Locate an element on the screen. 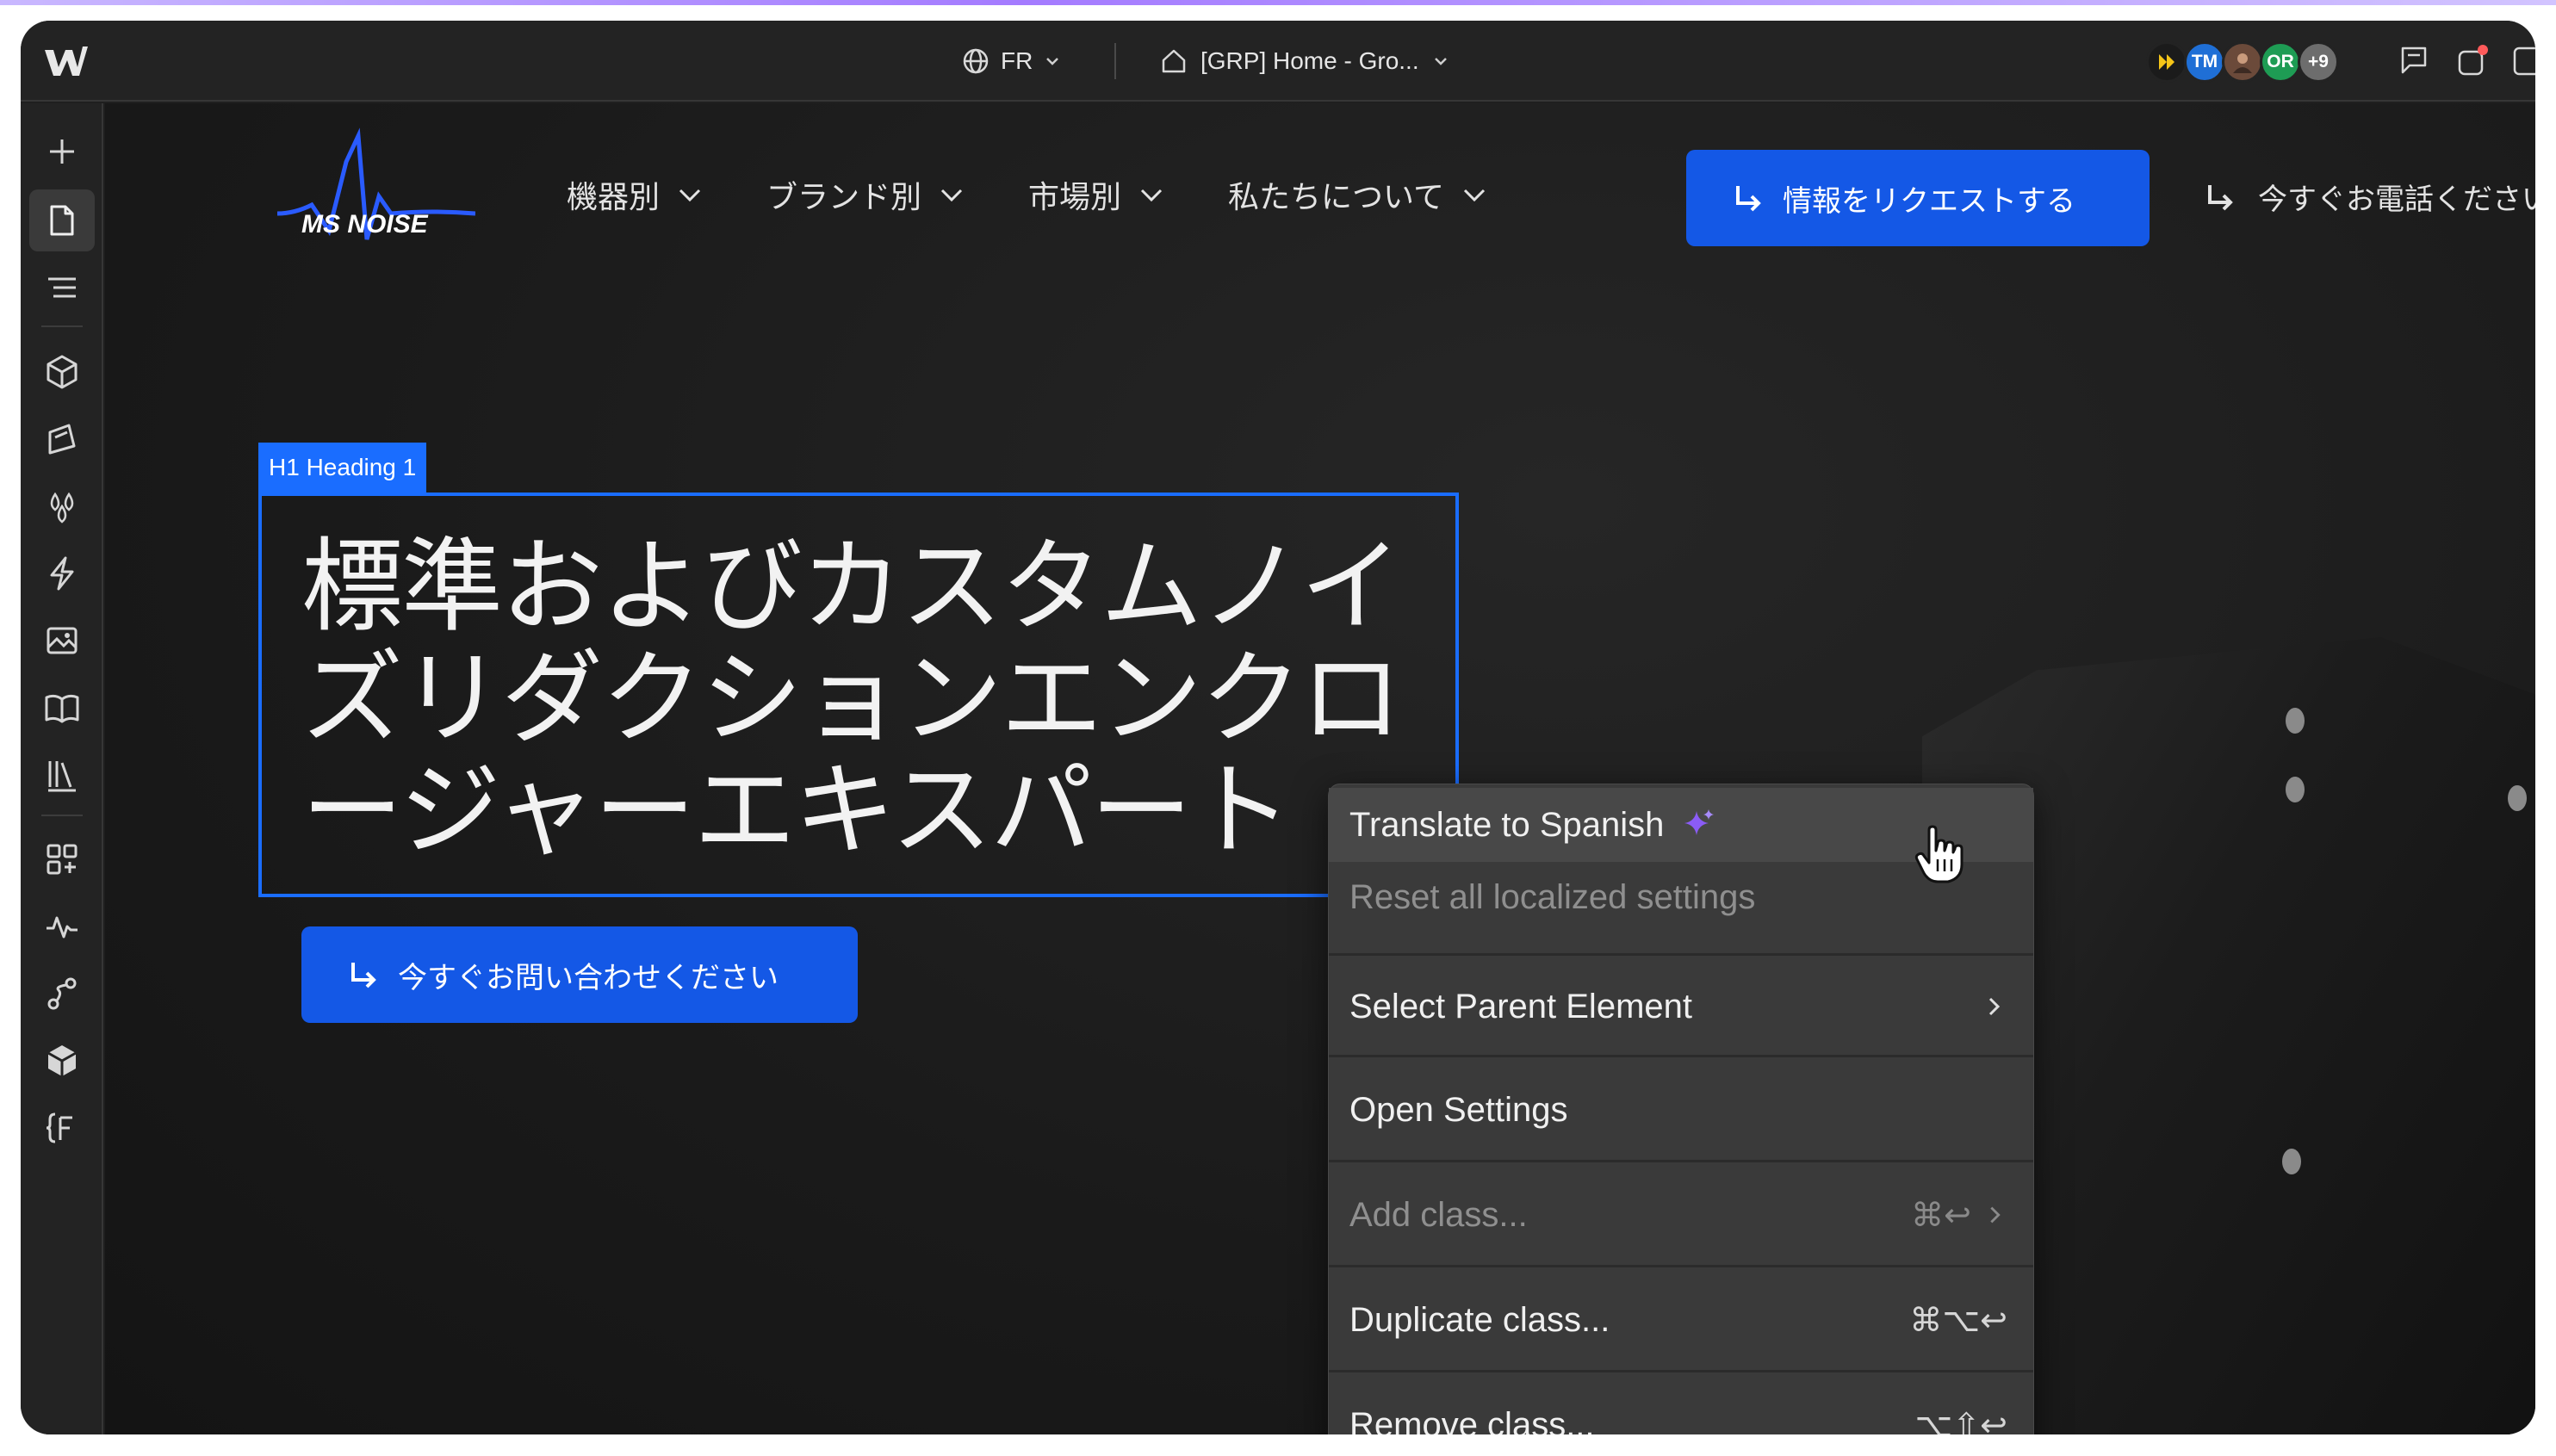 Image resolution: width=2556 pixels, height=1456 pixels. left-toolbar is located at coordinates (62, 769).